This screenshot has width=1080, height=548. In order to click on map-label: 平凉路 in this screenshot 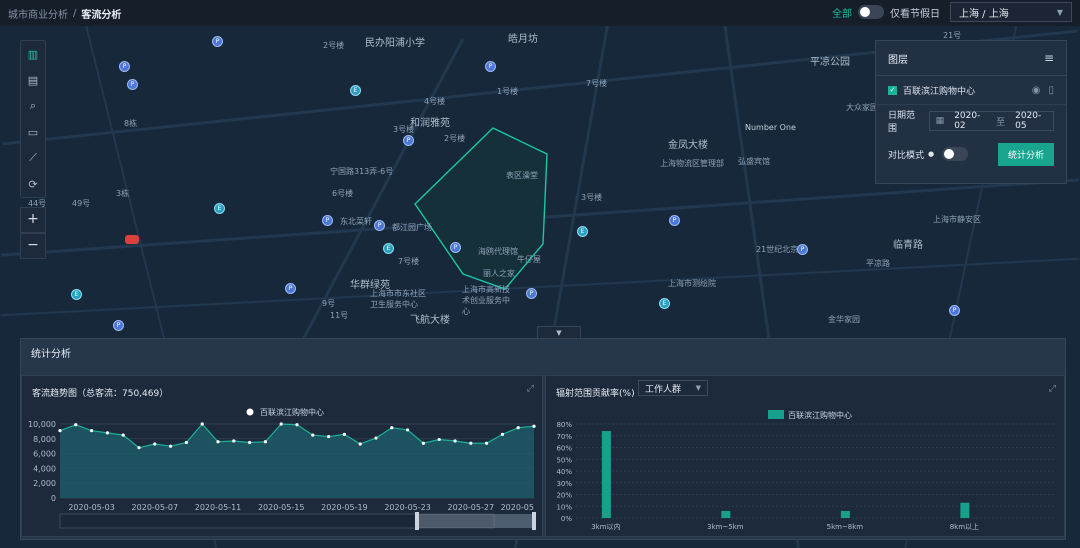, I will do `click(878, 263)`.